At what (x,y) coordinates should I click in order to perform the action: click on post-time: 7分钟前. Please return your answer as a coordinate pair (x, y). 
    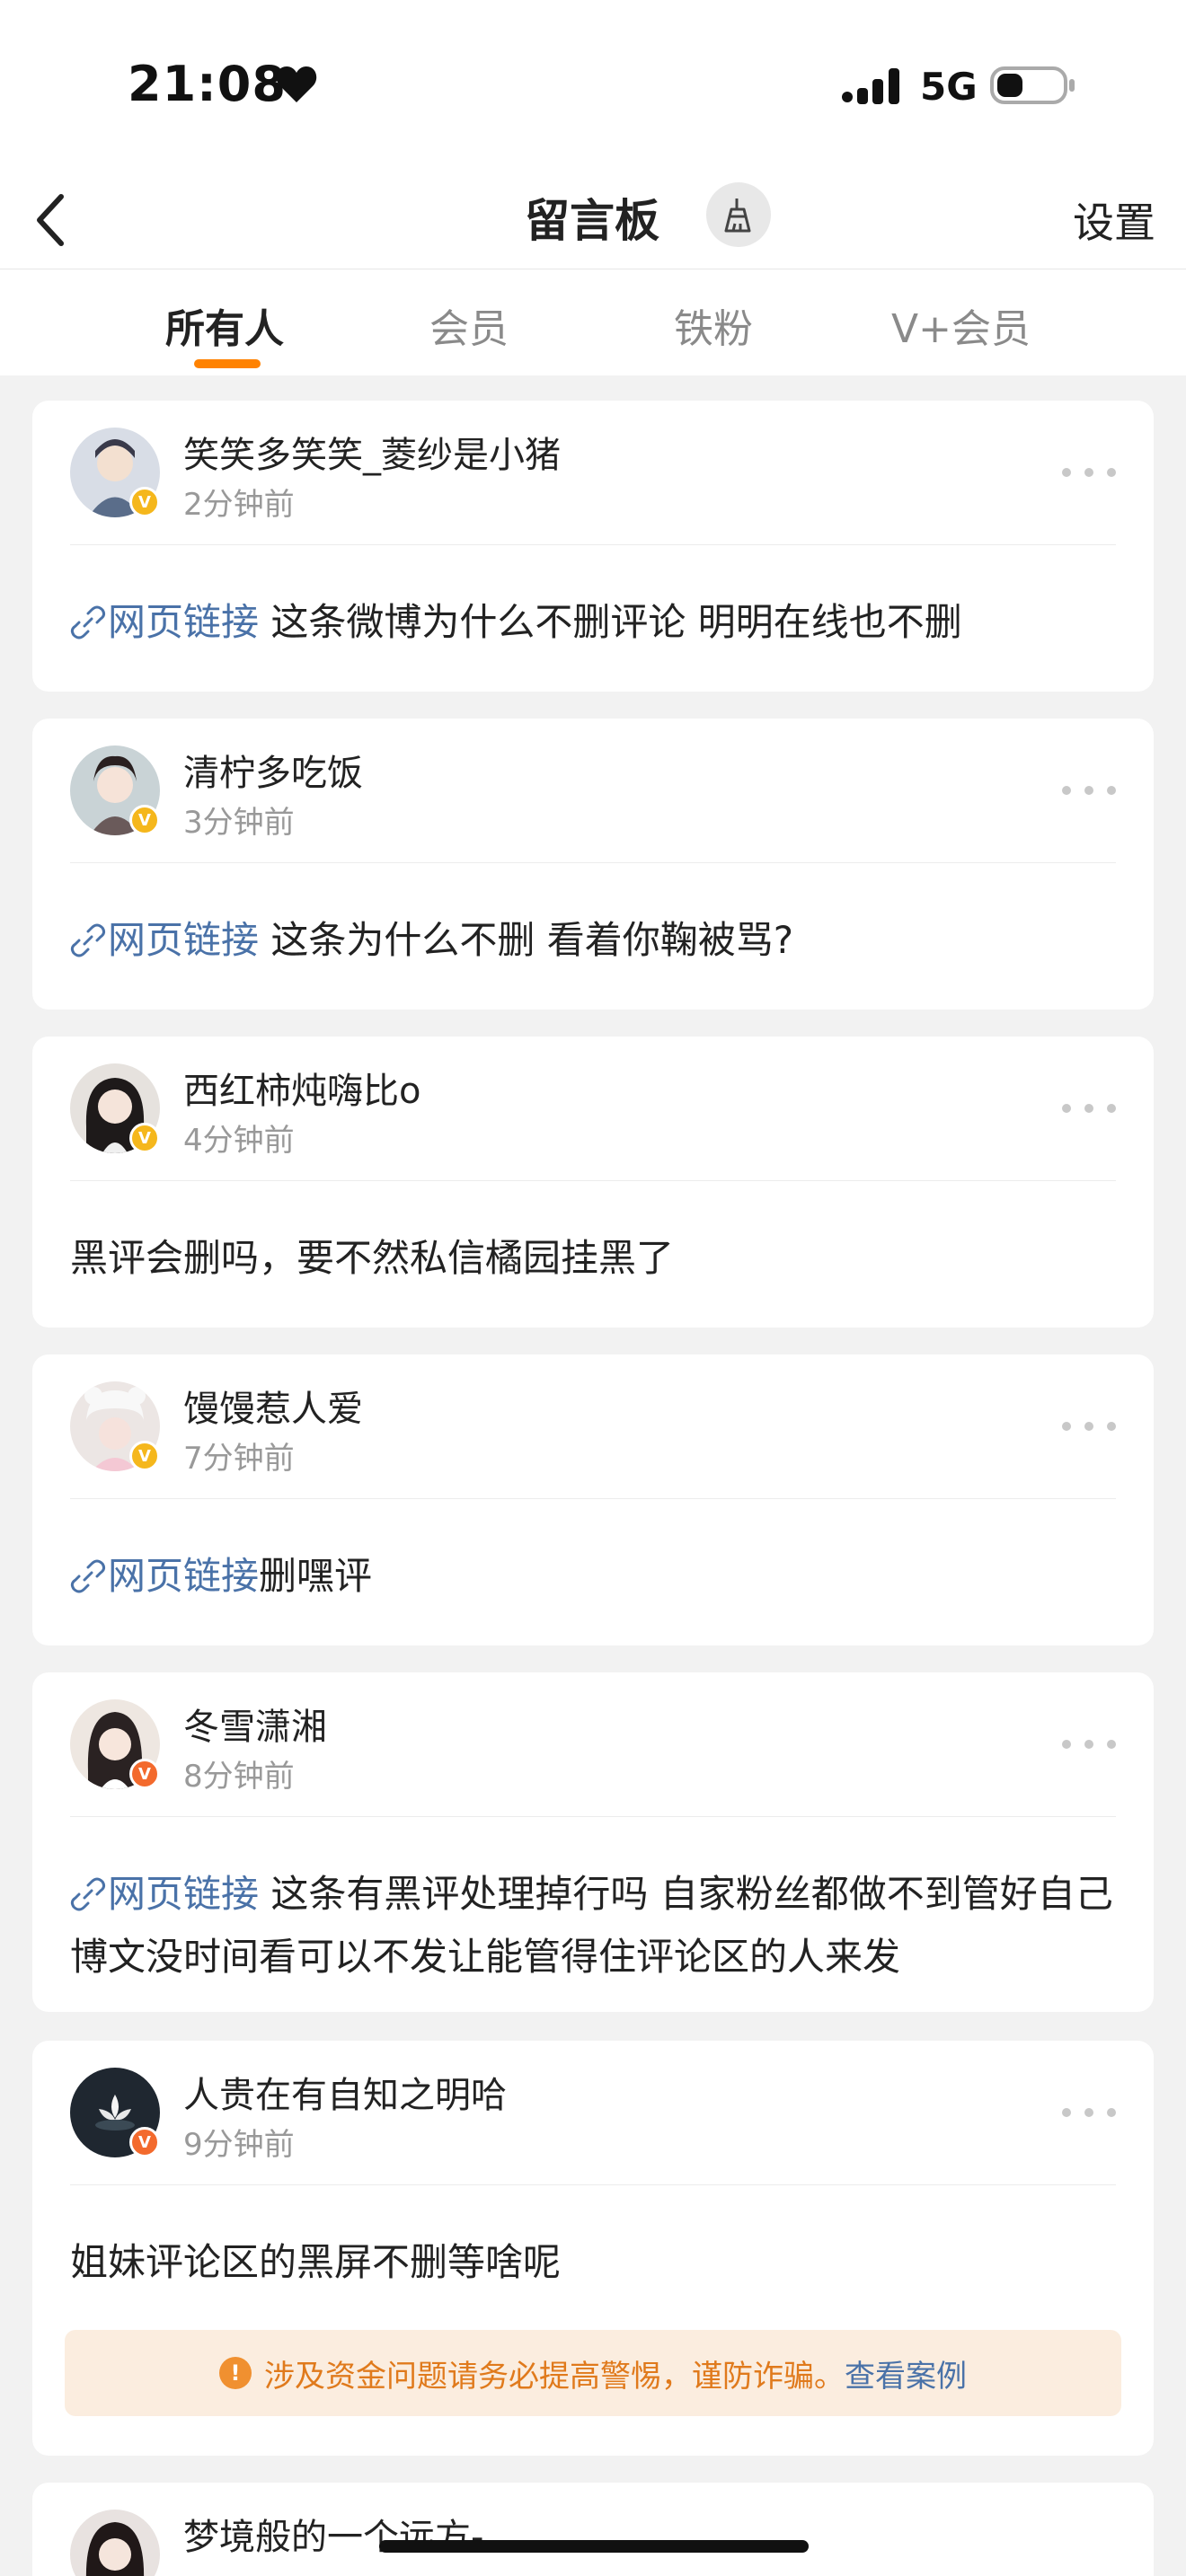
    Looking at the image, I should click on (239, 1459).